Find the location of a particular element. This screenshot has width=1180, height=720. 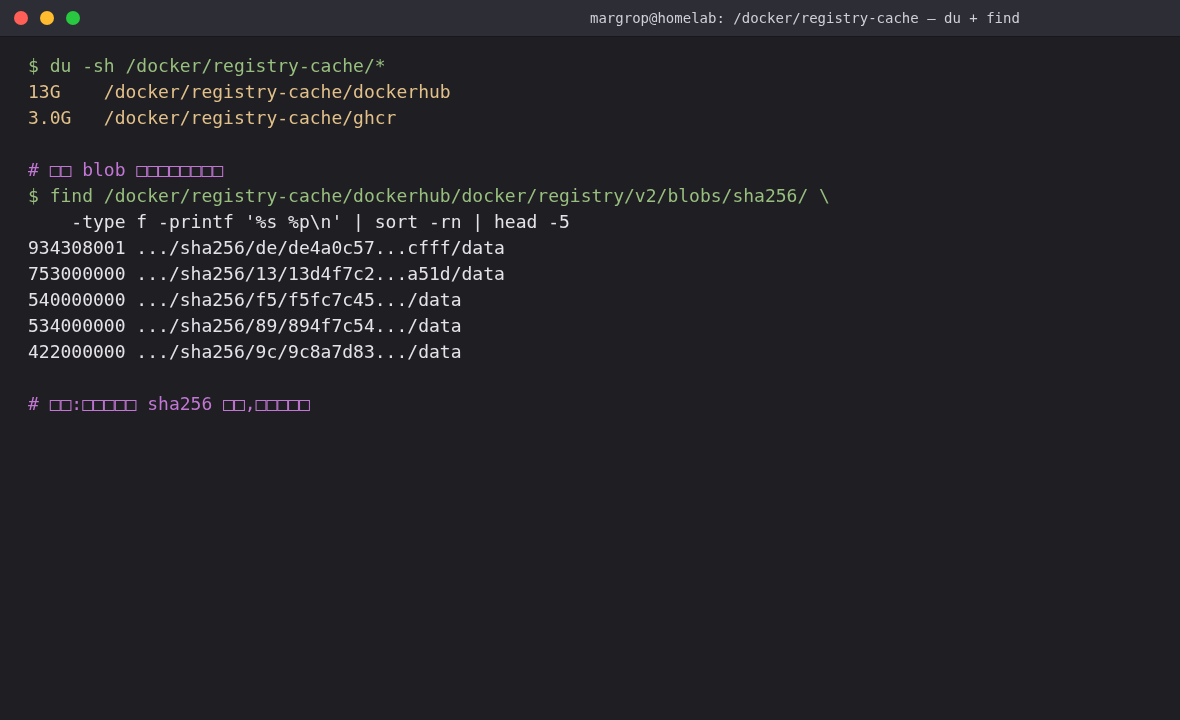

comment-line: # □□:□□□□□ sha256 □□,□□□□□ is located at coordinates (169, 404).